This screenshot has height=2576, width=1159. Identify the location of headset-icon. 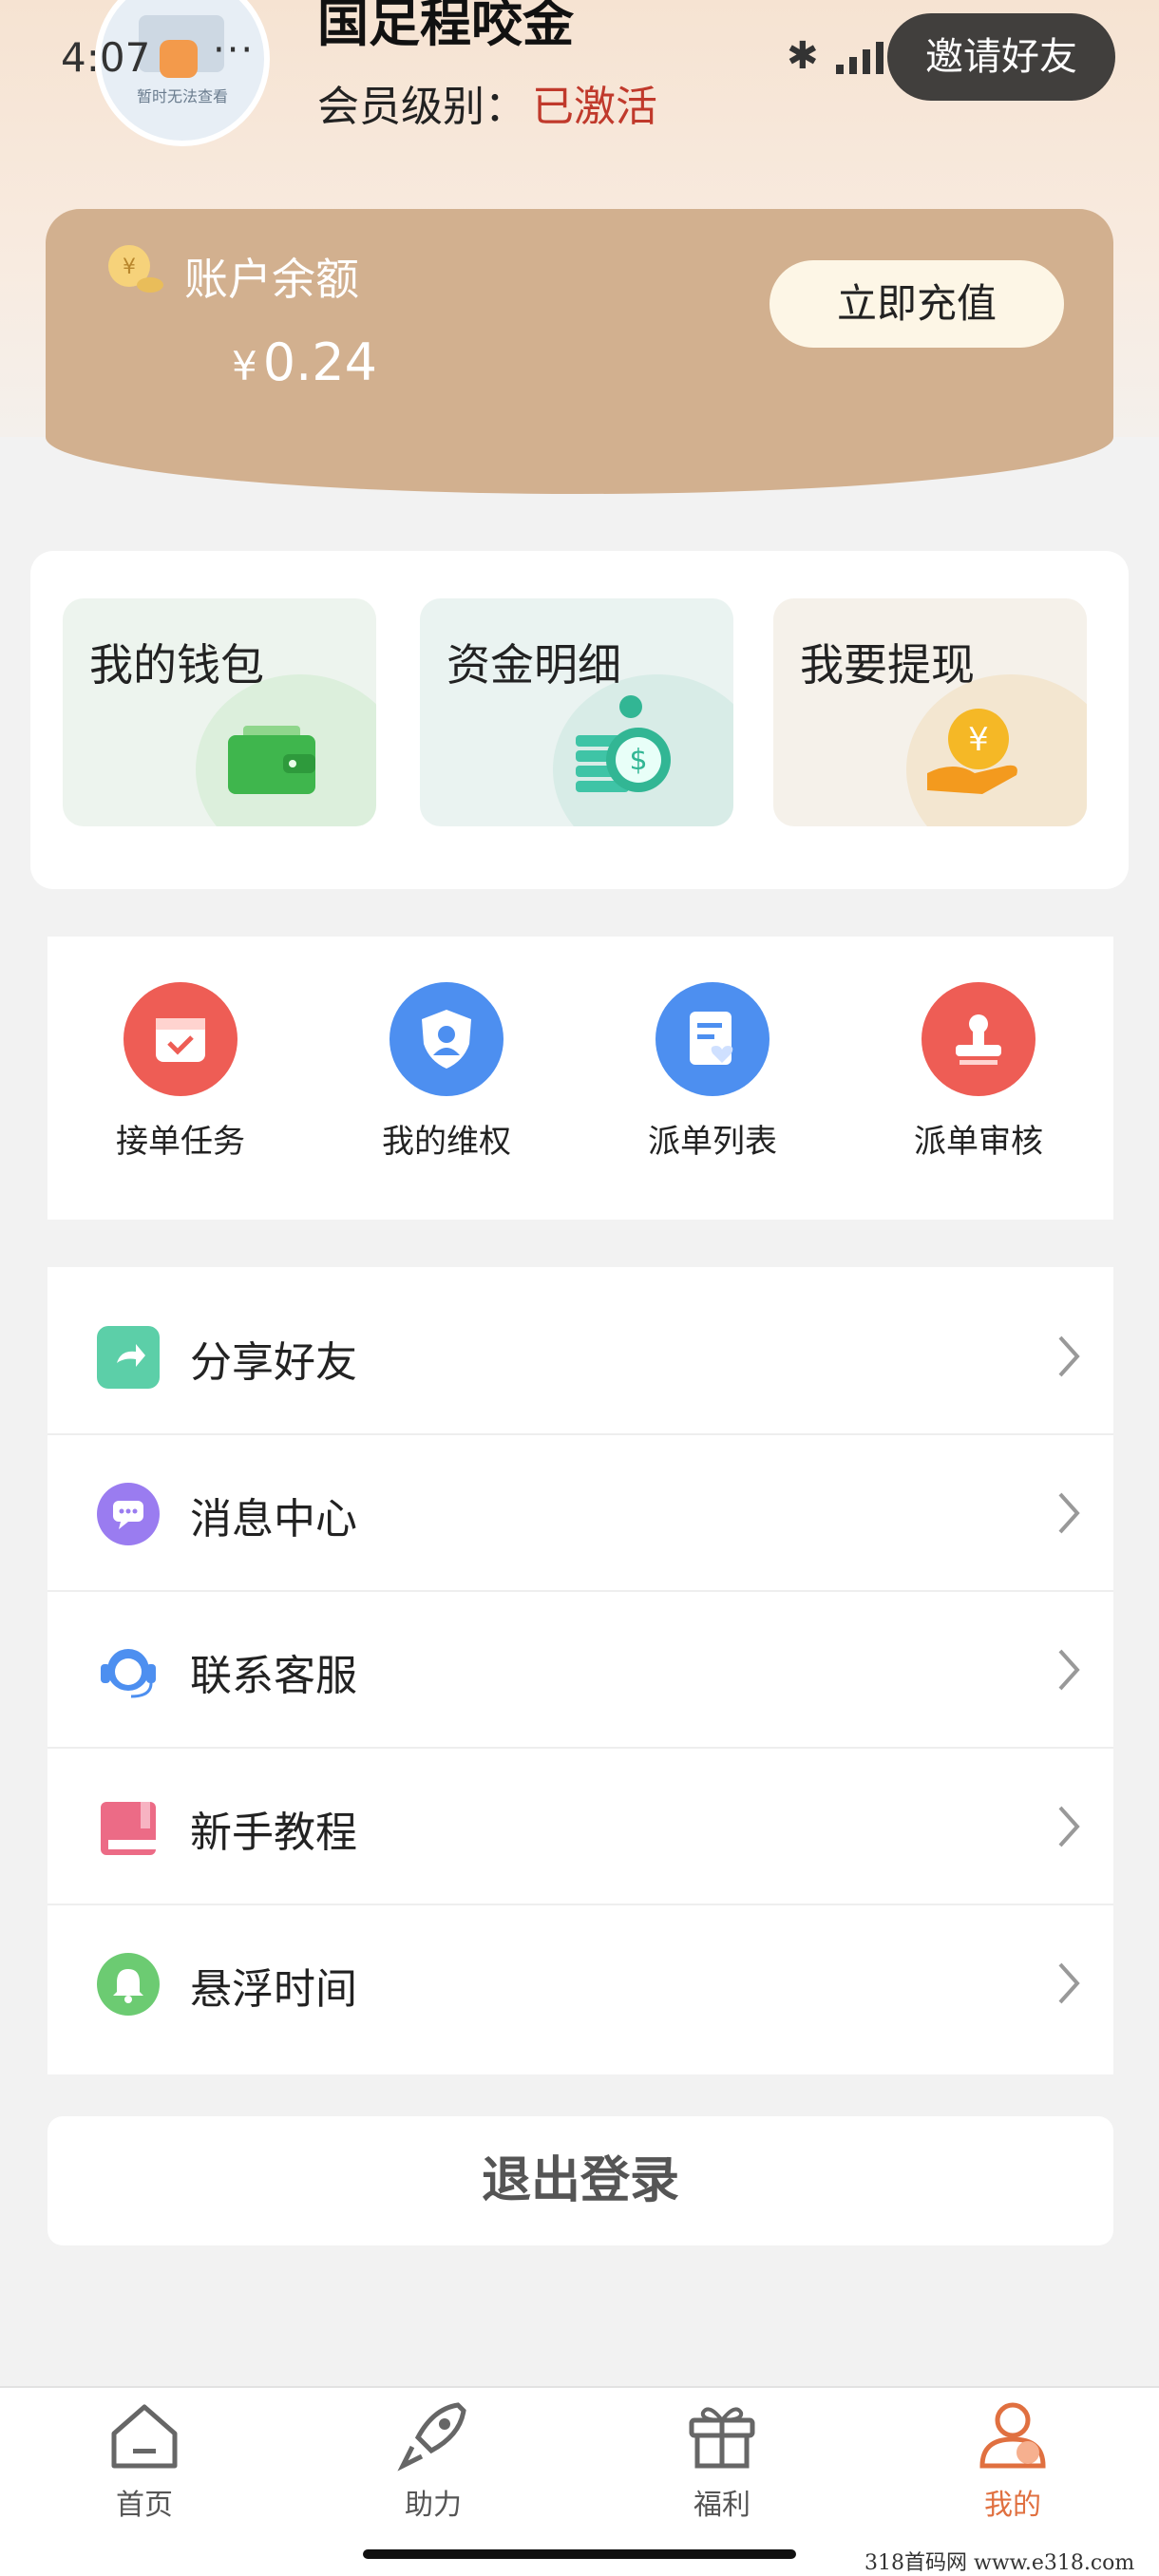
(128, 1670).